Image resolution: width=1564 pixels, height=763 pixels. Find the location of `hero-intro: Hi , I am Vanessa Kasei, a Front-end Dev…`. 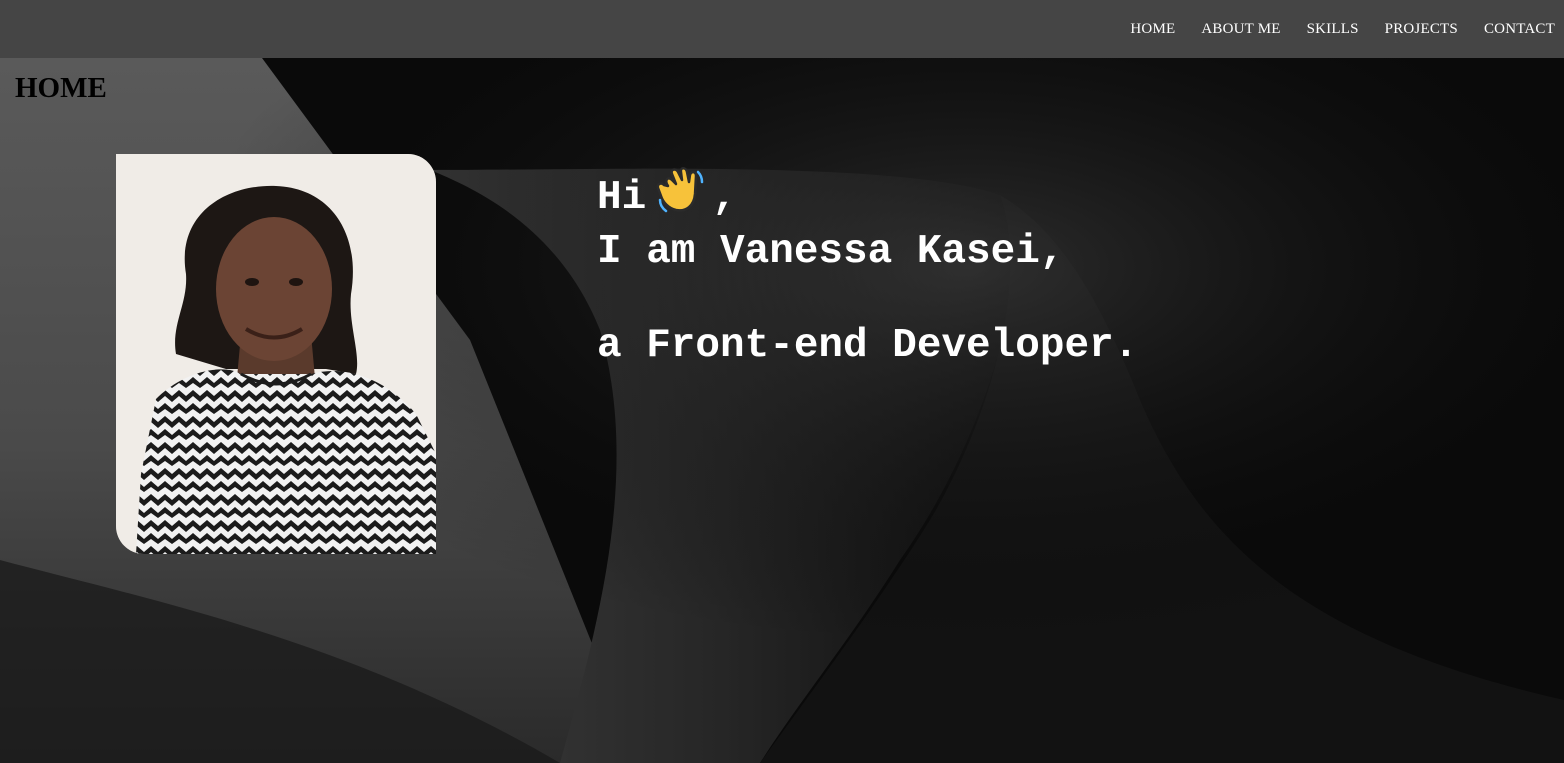

hero-intro: Hi , I am Vanessa Kasei, a Front-end Dev… is located at coordinates (867, 269).